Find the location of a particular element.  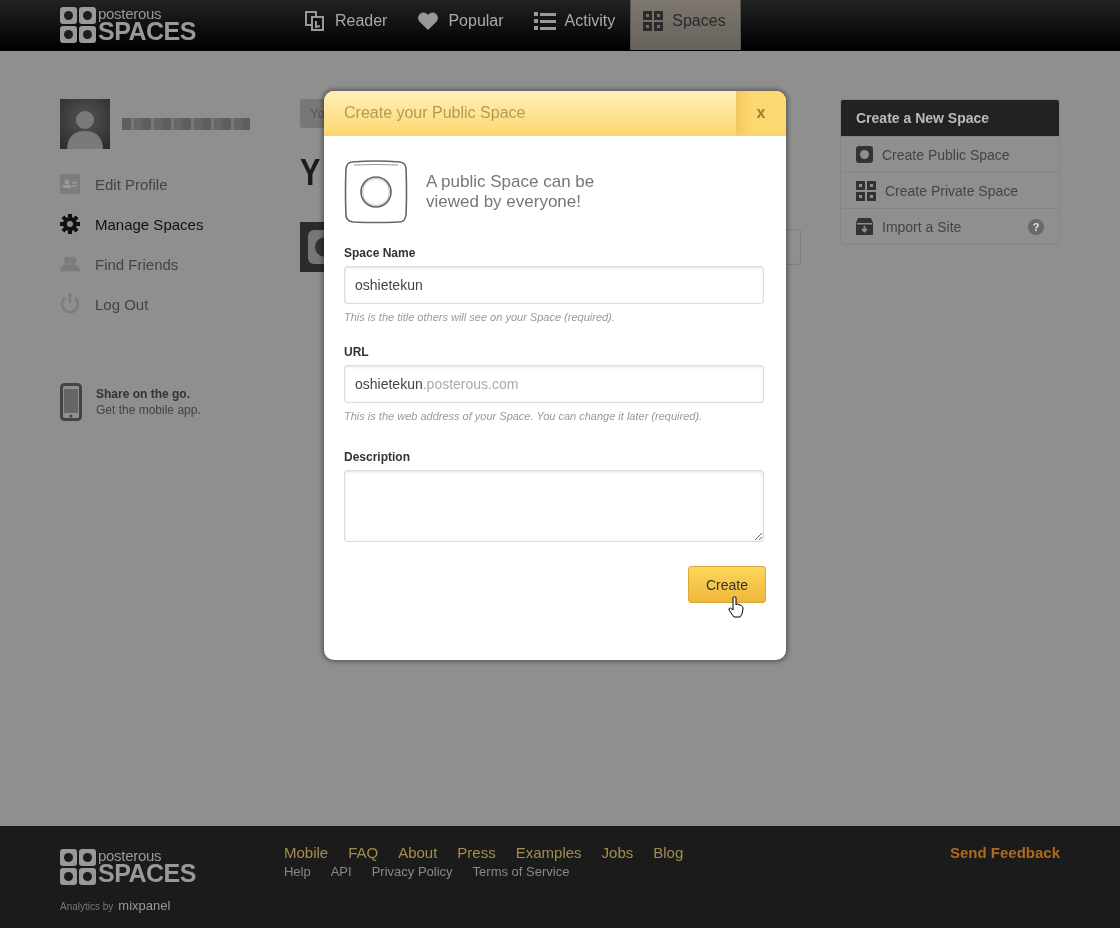

heart-icon is located at coordinates (428, 21).